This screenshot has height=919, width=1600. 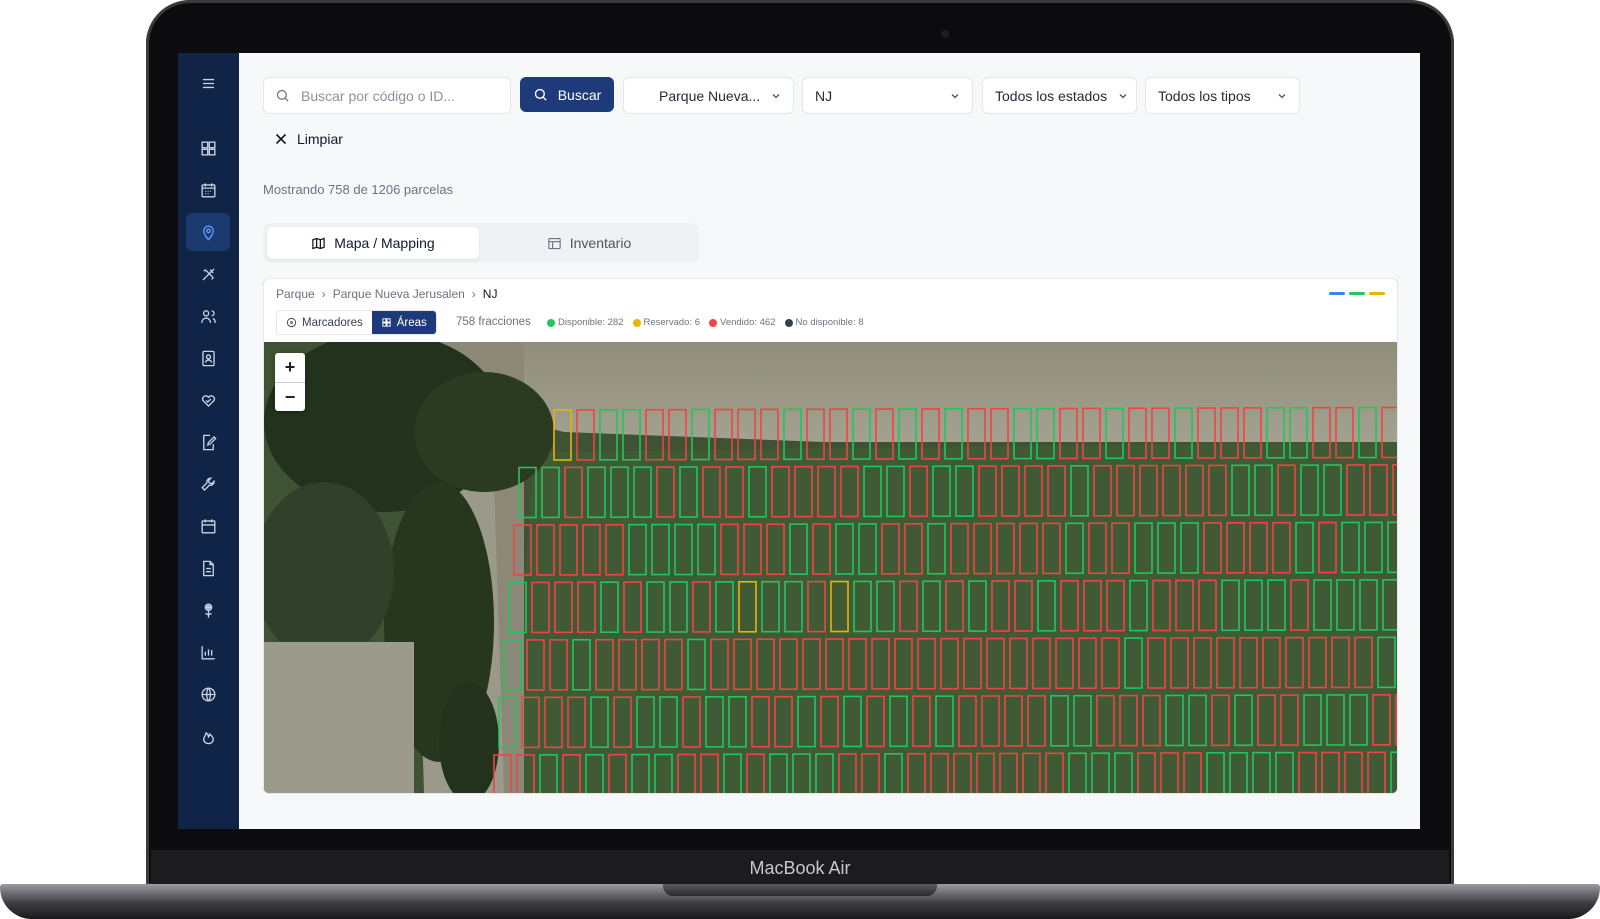 I want to click on legend-dot-unavailable, so click(x=788, y=322).